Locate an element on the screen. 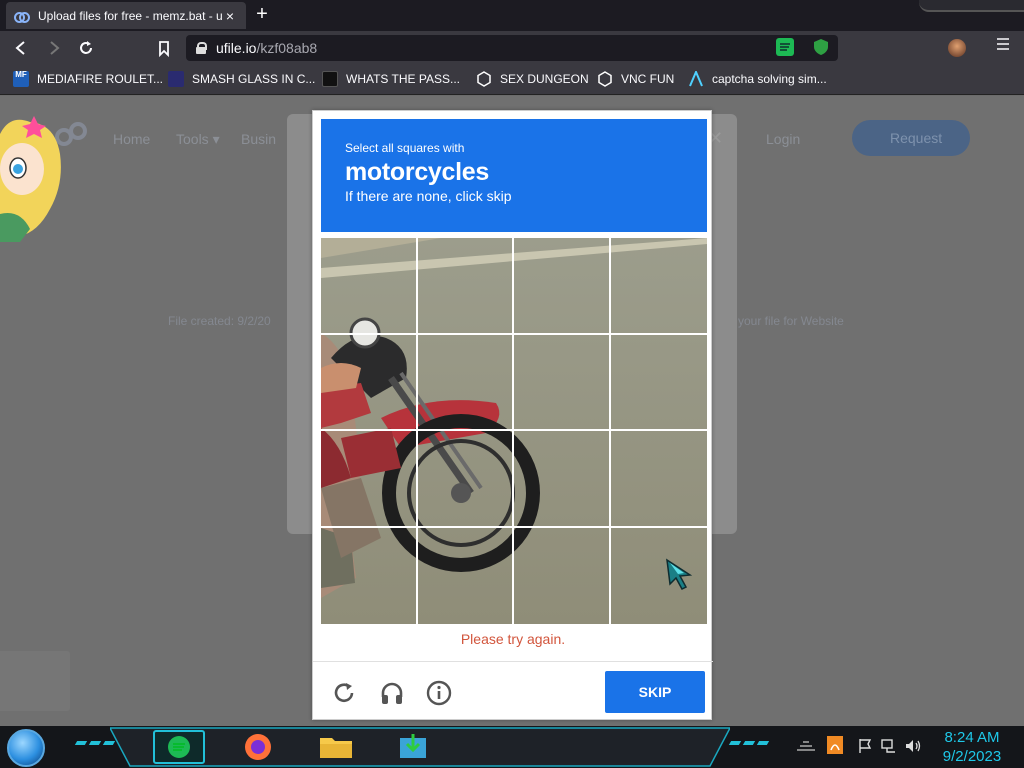 The width and height of the screenshot is (1024, 768). hamburger-menu-icon is located at coordinates (1003, 46).